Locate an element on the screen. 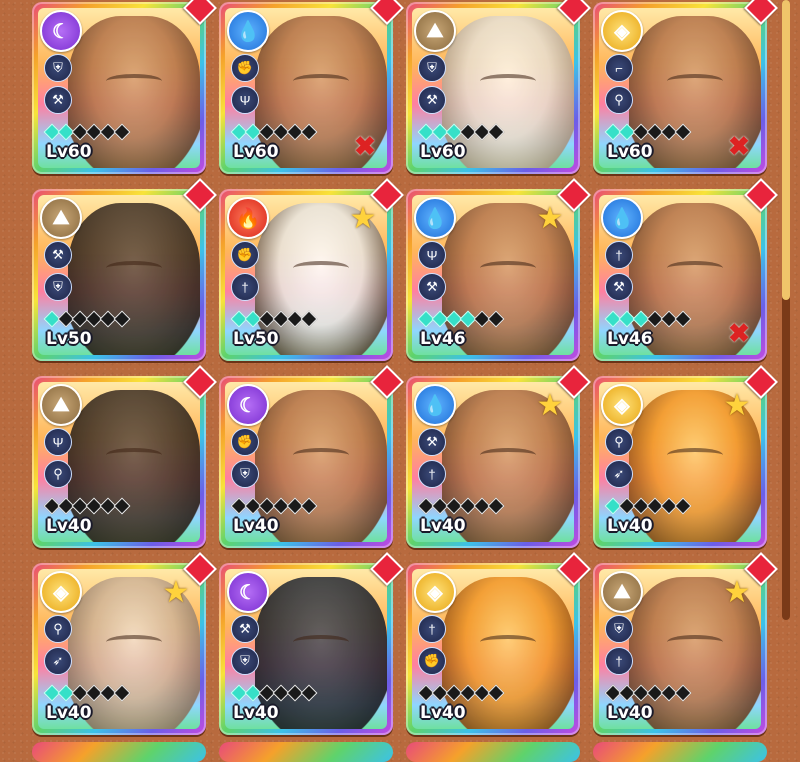 This screenshot has width=800, height=762. character-card: ◈ ⌐ ⚲ Lv60 ✖ is located at coordinates (685, 87).